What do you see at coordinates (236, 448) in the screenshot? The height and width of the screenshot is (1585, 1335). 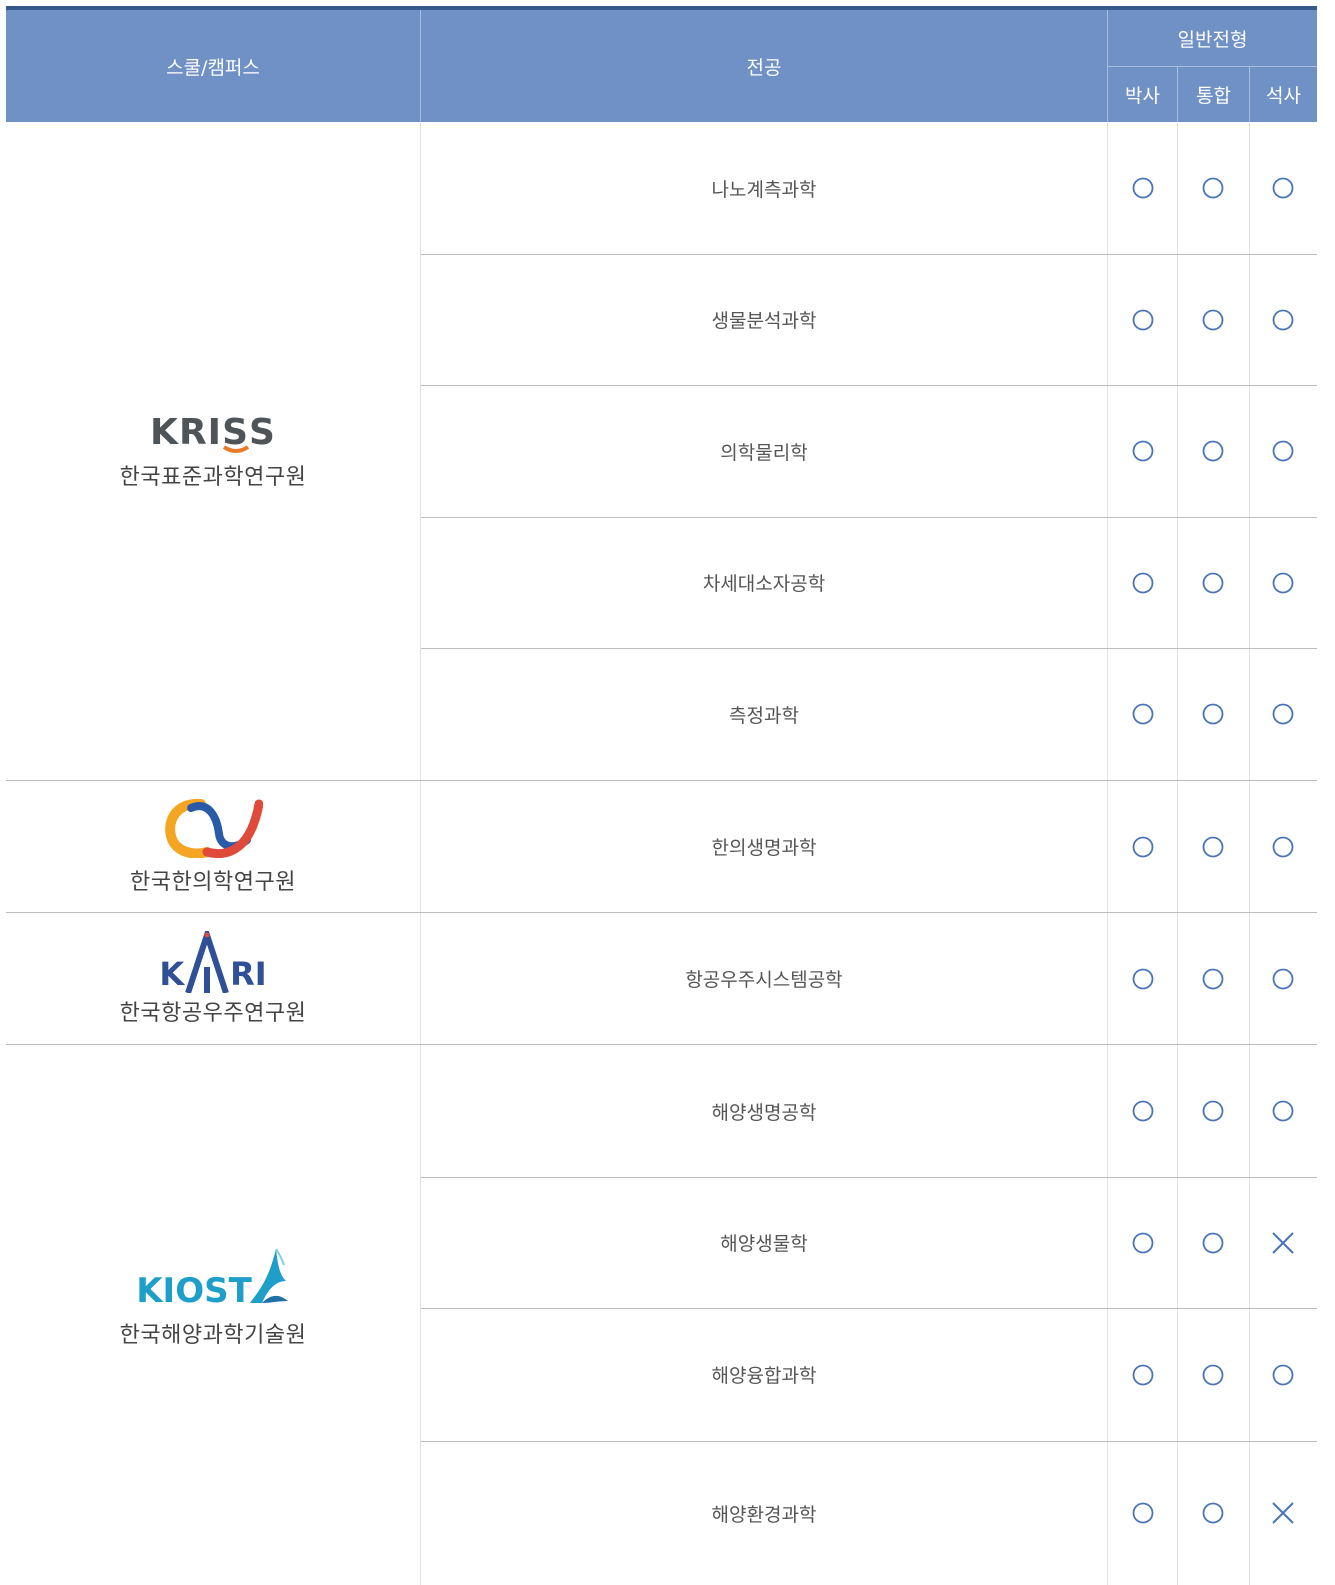 I see `kriss-swoosh-icon` at bounding box center [236, 448].